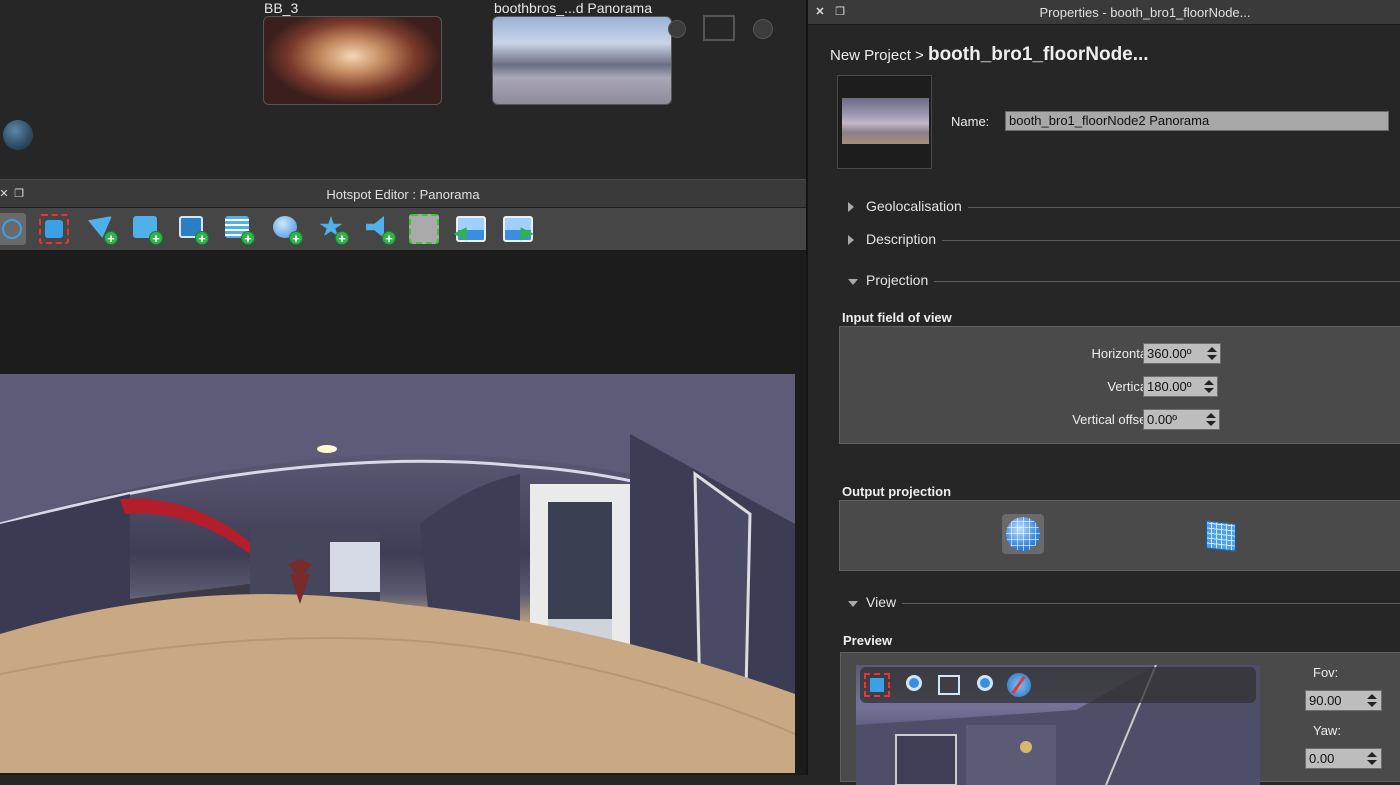  I want to click on panorama-strip: BB_3 boothbros_...d Panorama, so click(403, 89).